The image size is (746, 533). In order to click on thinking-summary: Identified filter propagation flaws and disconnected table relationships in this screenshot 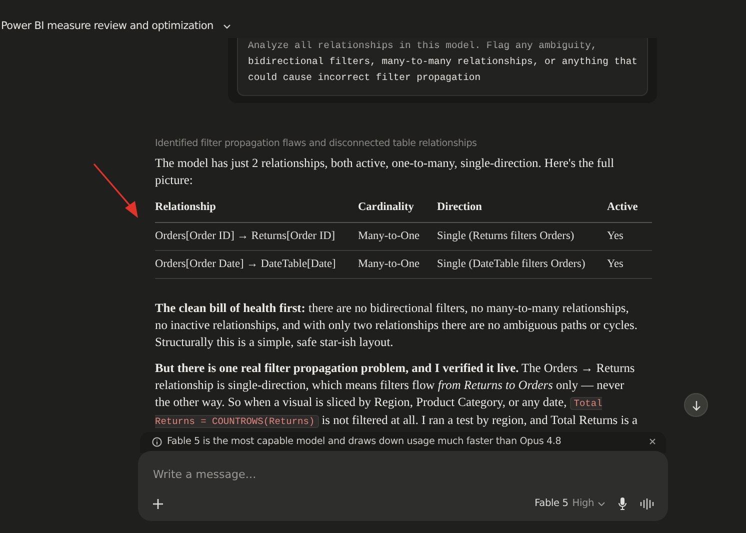, I will do `click(397, 143)`.